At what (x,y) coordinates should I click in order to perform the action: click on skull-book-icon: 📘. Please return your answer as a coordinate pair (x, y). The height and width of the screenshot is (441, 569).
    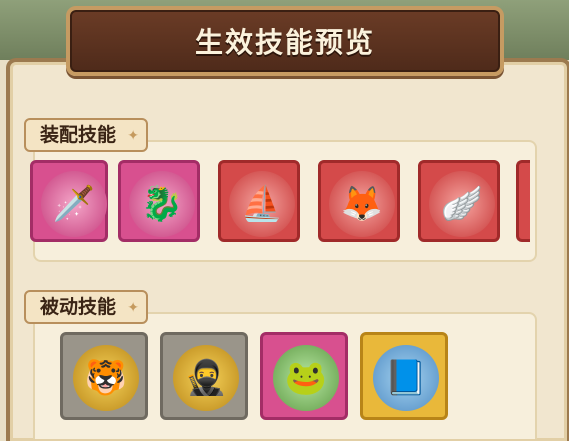
    Looking at the image, I should click on (406, 378).